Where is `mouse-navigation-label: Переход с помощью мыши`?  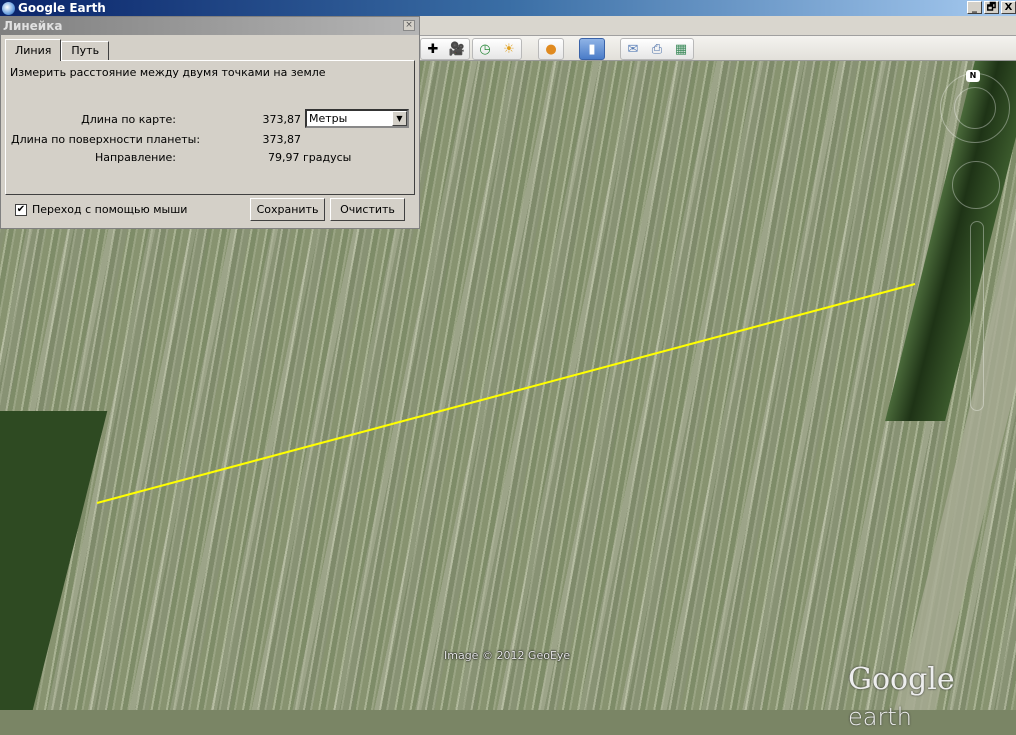
mouse-navigation-label: Переход с помощью мыши is located at coordinates (110, 209).